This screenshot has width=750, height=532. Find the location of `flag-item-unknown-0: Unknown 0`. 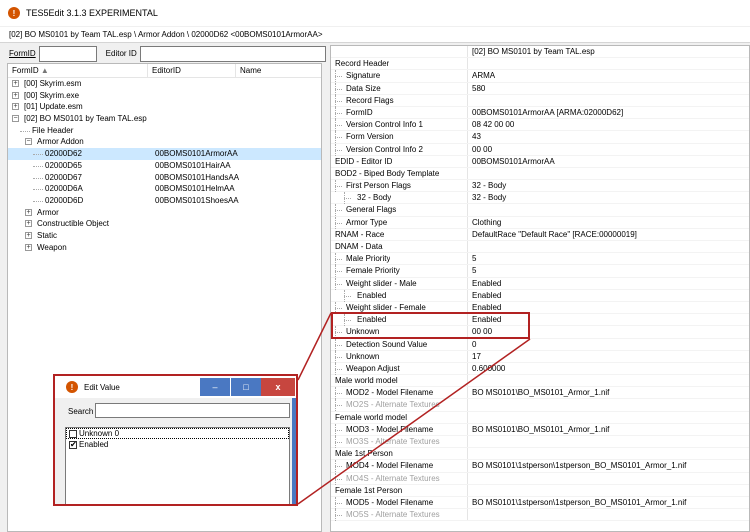

flag-item-unknown-0: Unknown 0 is located at coordinates (177, 433).